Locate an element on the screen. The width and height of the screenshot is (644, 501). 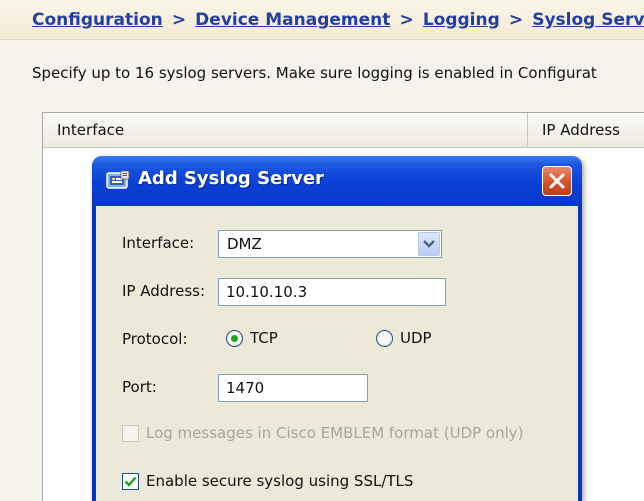
radio-button-selected is located at coordinates (234, 338).